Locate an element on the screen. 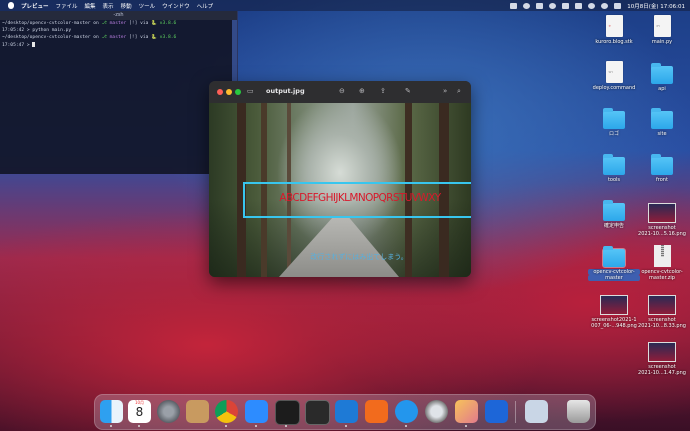 The width and height of the screenshot is (690, 431). preview-titlebar: ▭ output.jpg ⊖ ⊕ ⇪ ✎ » ⌕ is located at coordinates (340, 92).